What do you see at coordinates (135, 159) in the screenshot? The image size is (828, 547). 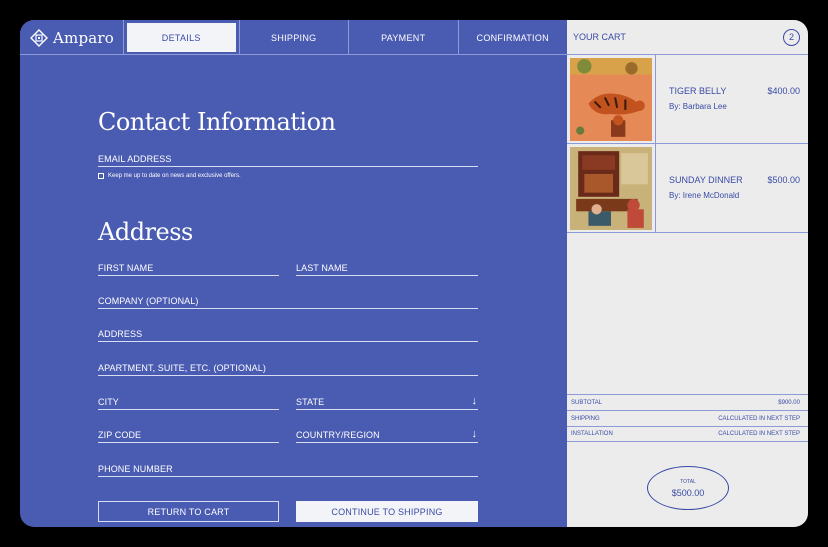 I see `email-label: EMAIL ADDRESS` at bounding box center [135, 159].